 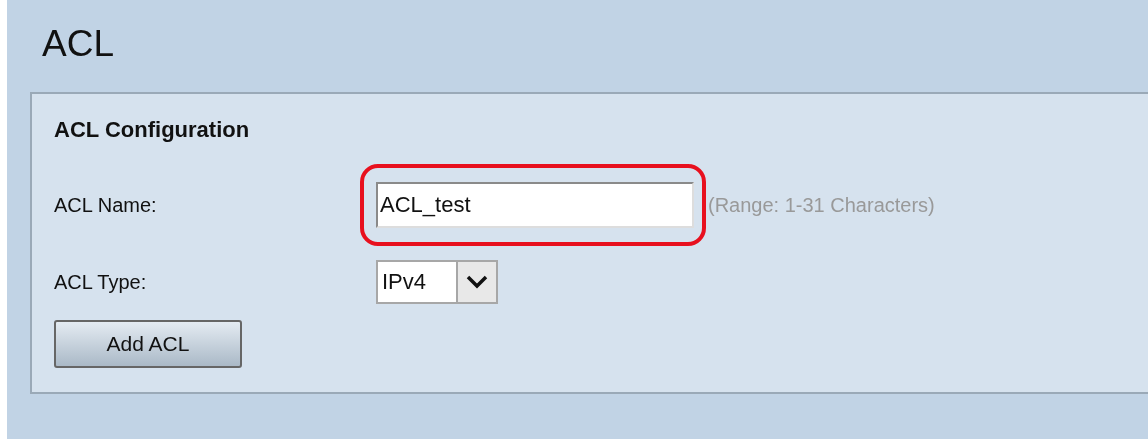 What do you see at coordinates (821, 205) in the screenshot?
I see `range-hint: (Range: 1-31 Characters)` at bounding box center [821, 205].